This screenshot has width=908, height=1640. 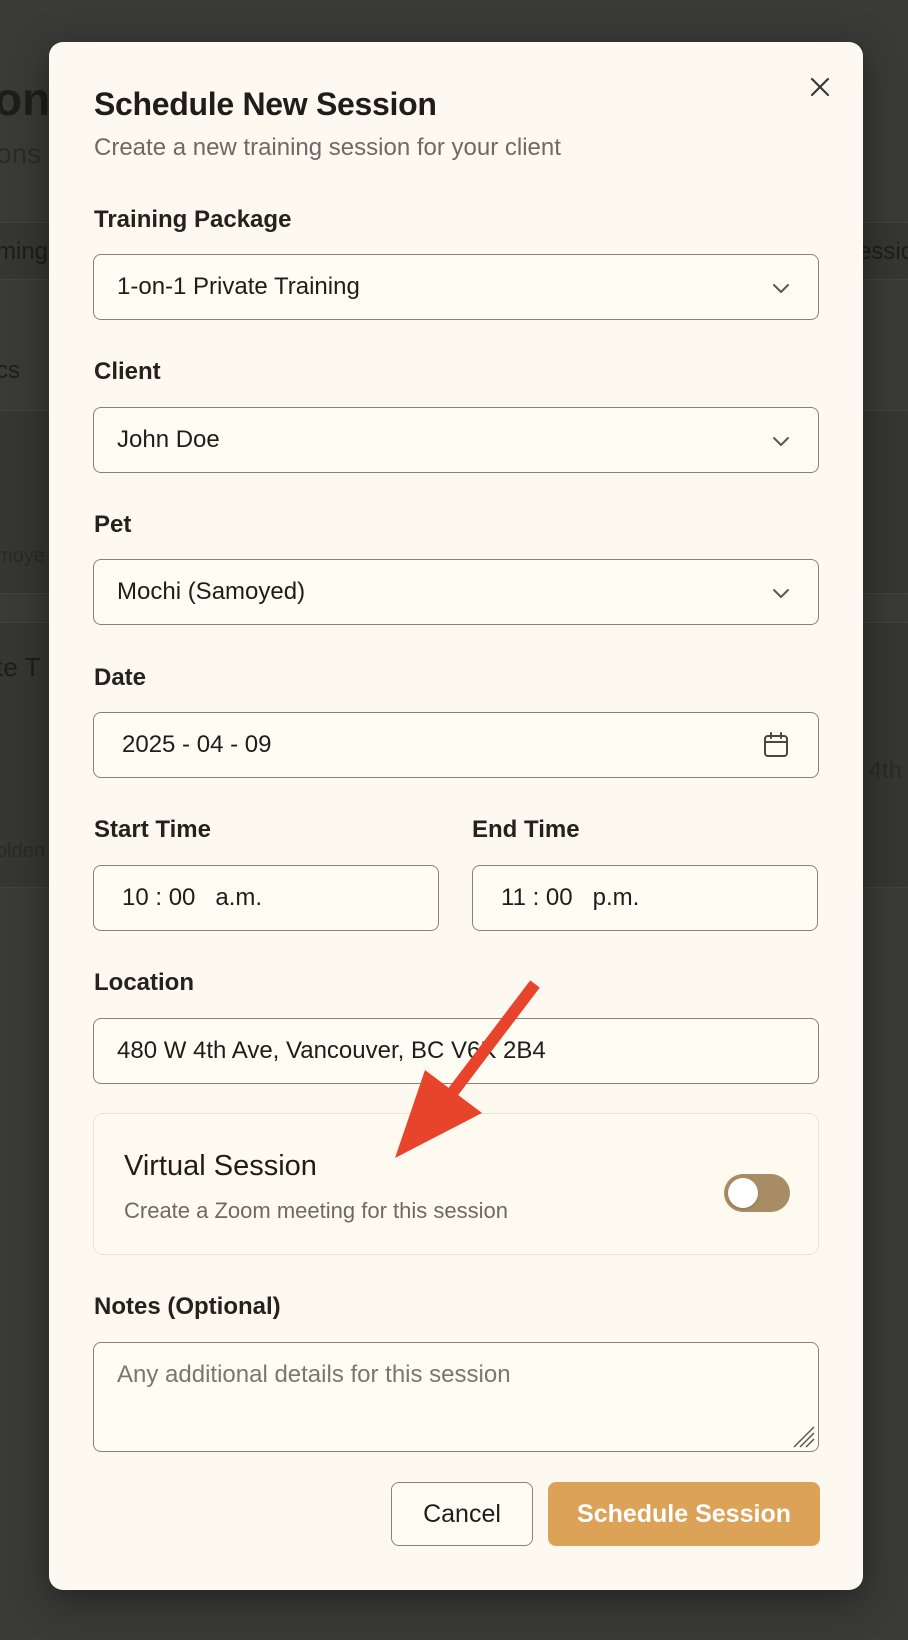 I want to click on client-value: John Doe, so click(x=168, y=439).